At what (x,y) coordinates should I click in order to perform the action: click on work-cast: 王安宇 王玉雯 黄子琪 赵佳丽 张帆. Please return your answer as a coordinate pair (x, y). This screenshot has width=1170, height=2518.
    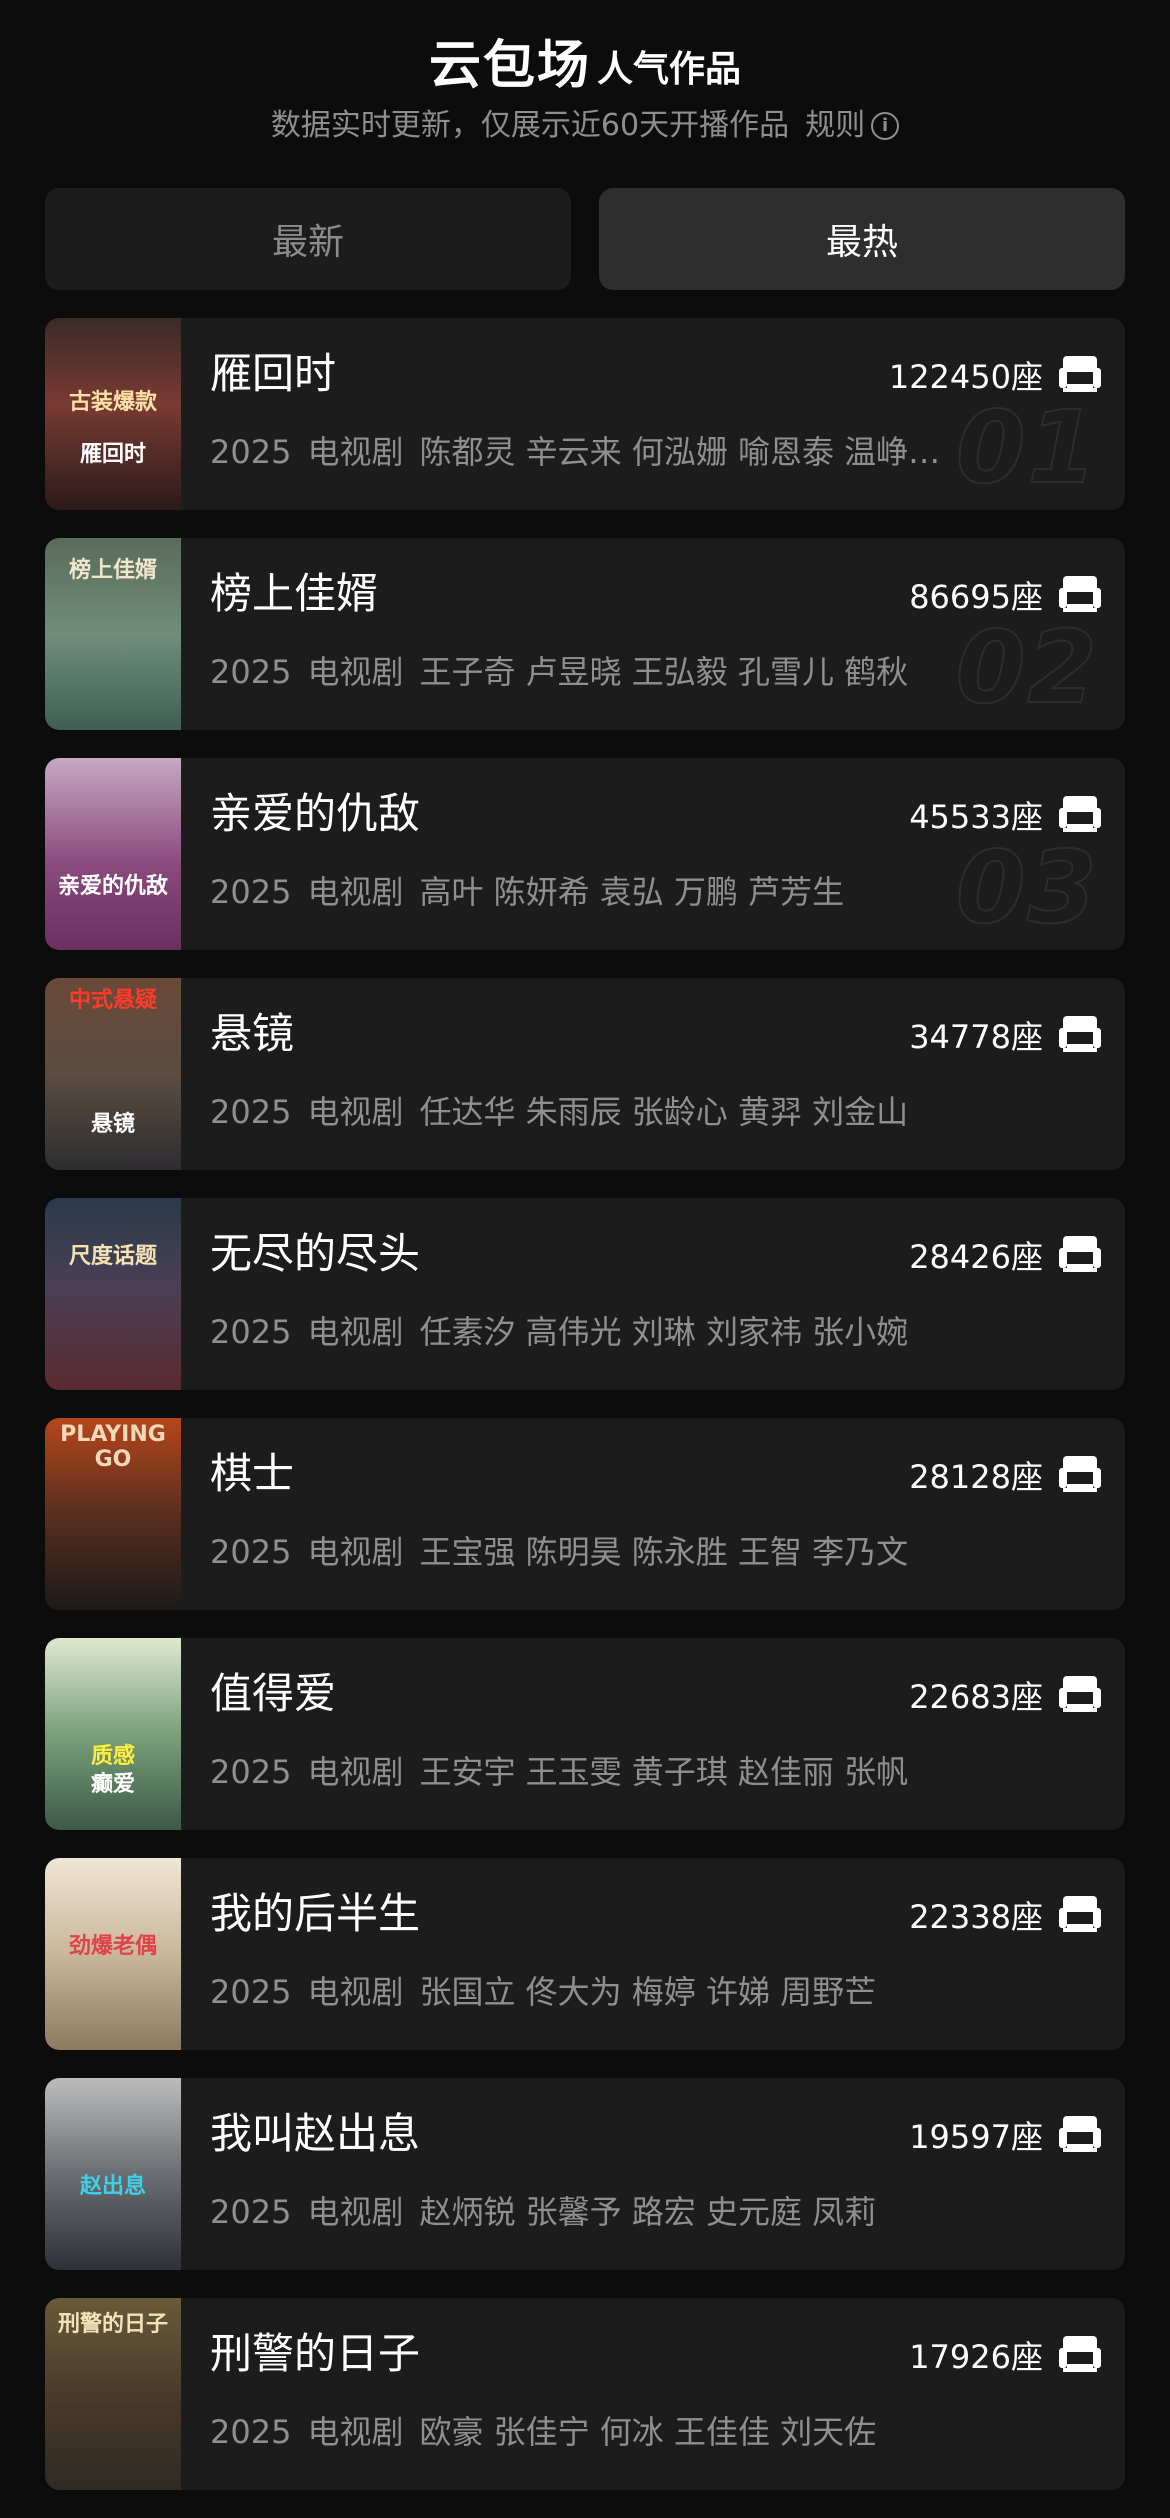
    Looking at the image, I should click on (664, 1772).